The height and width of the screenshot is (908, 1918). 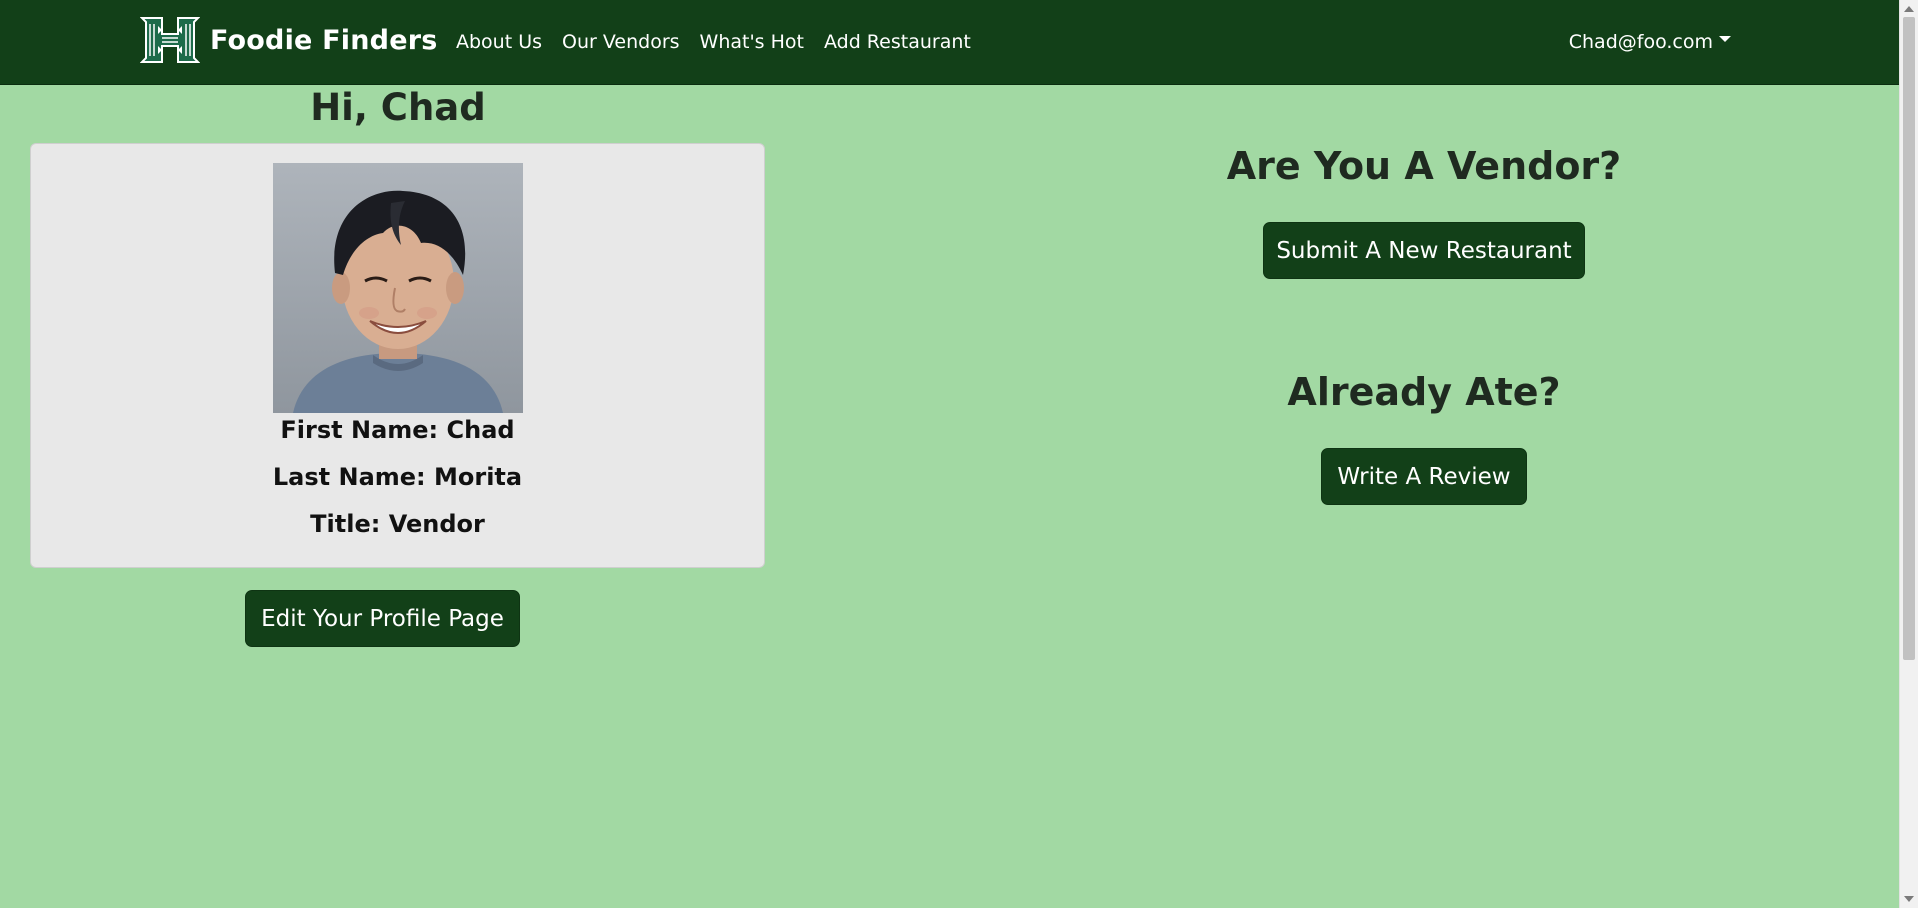 What do you see at coordinates (397, 524) in the screenshot?
I see `title-text: Title: Vendor` at bounding box center [397, 524].